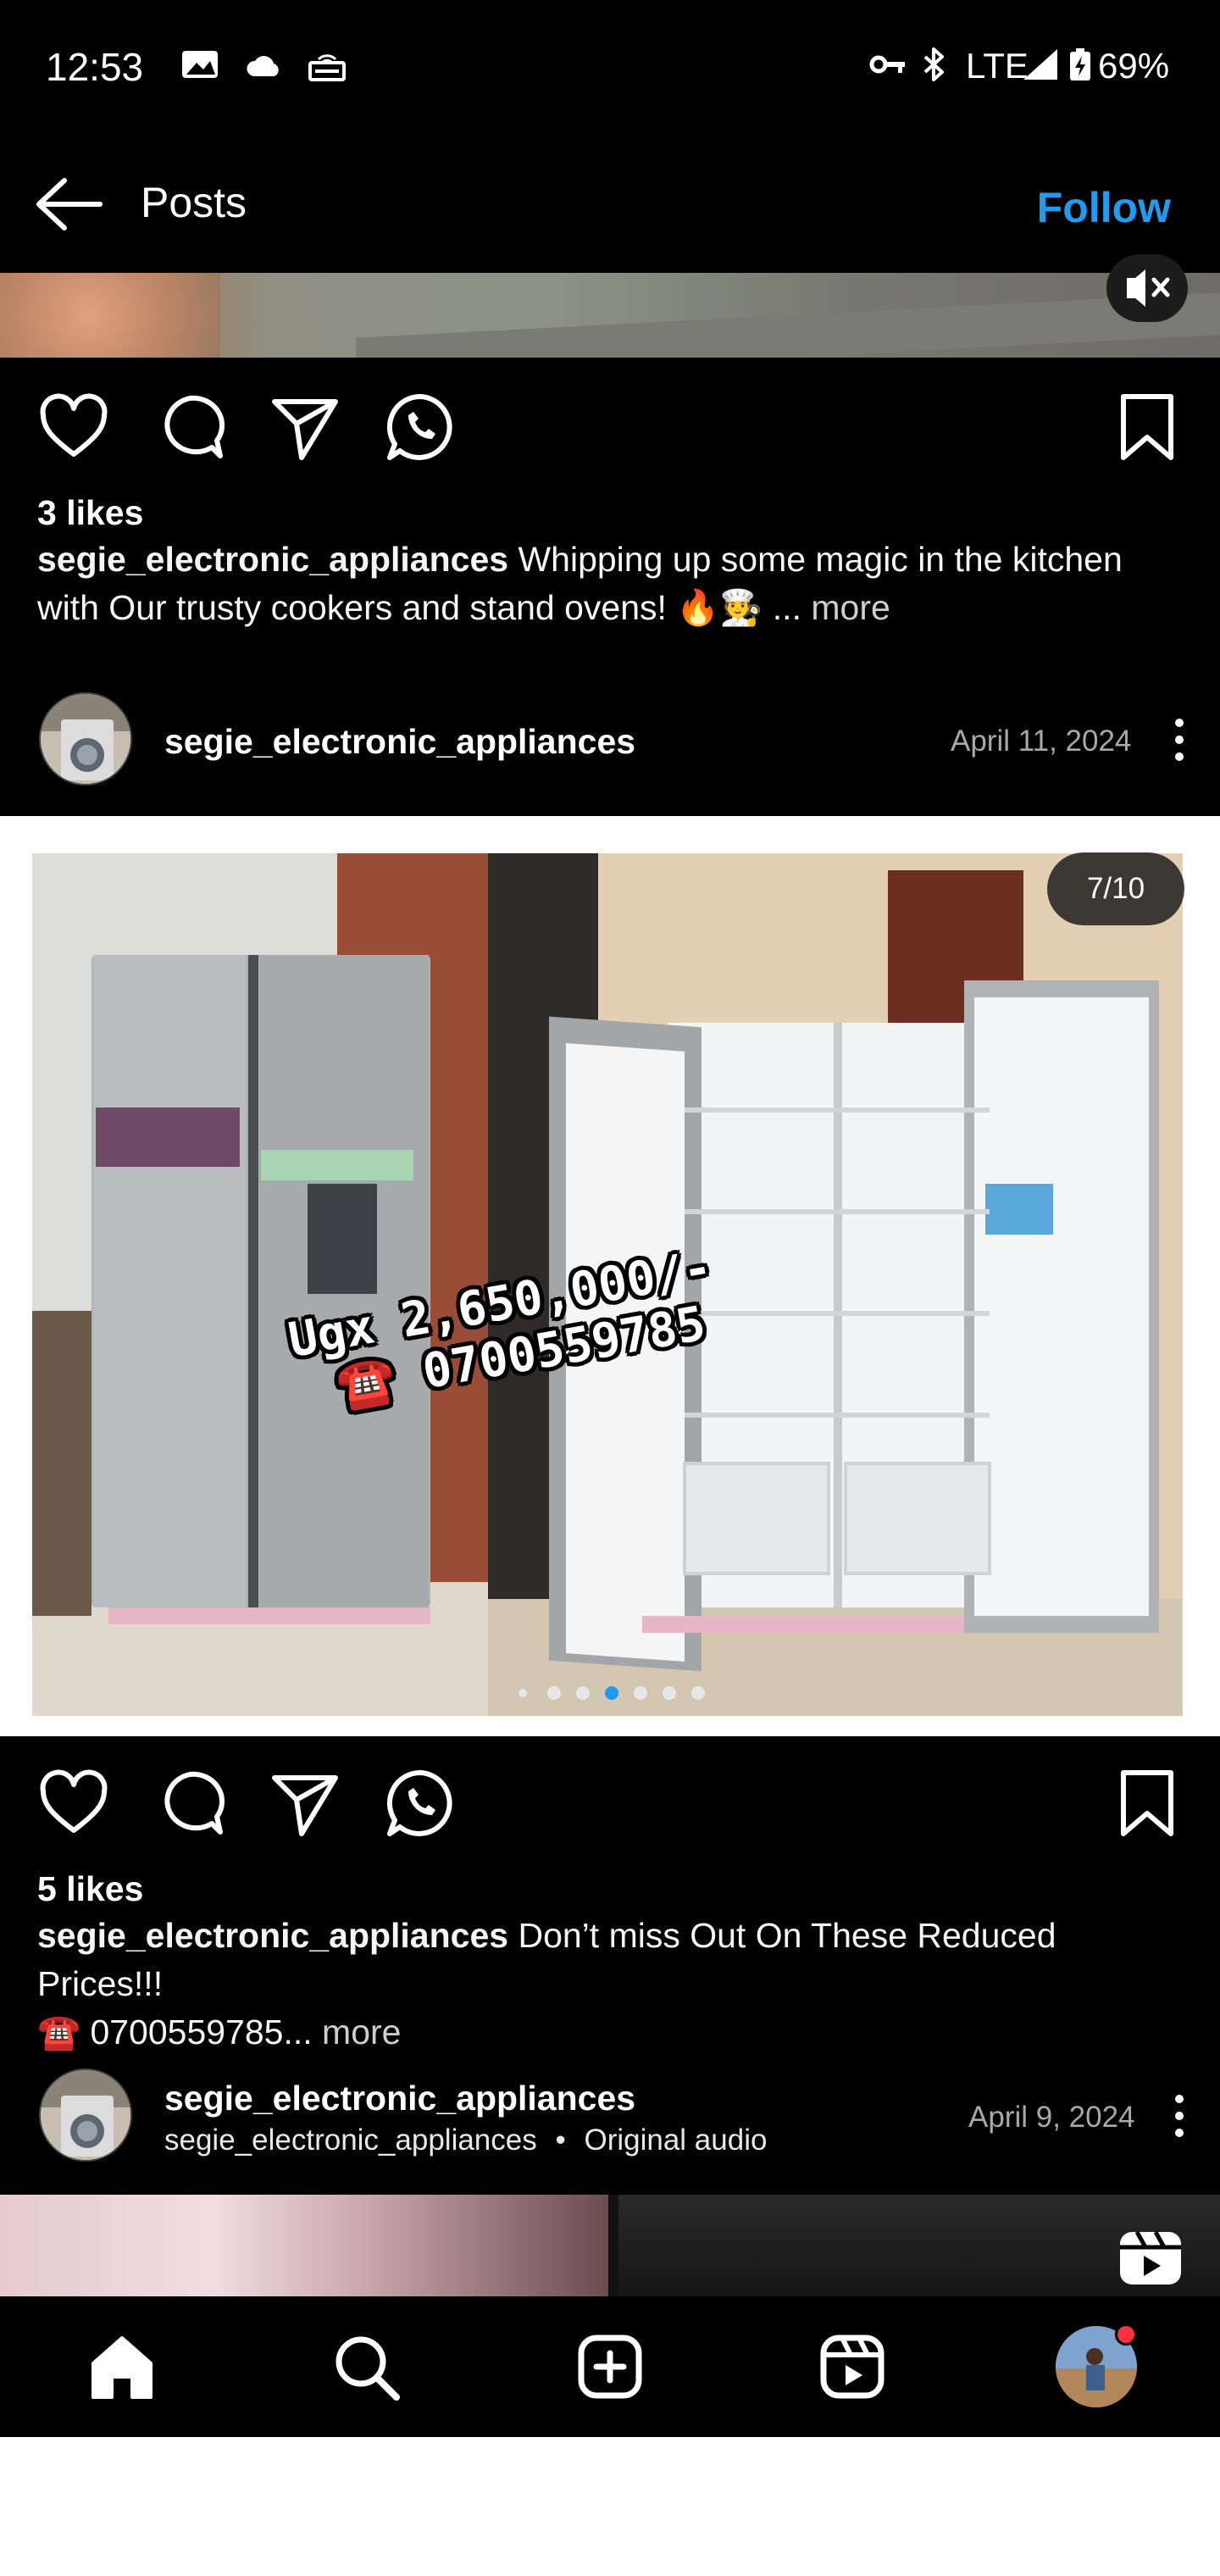  I want to click on post-media-previous, so click(610, 315).